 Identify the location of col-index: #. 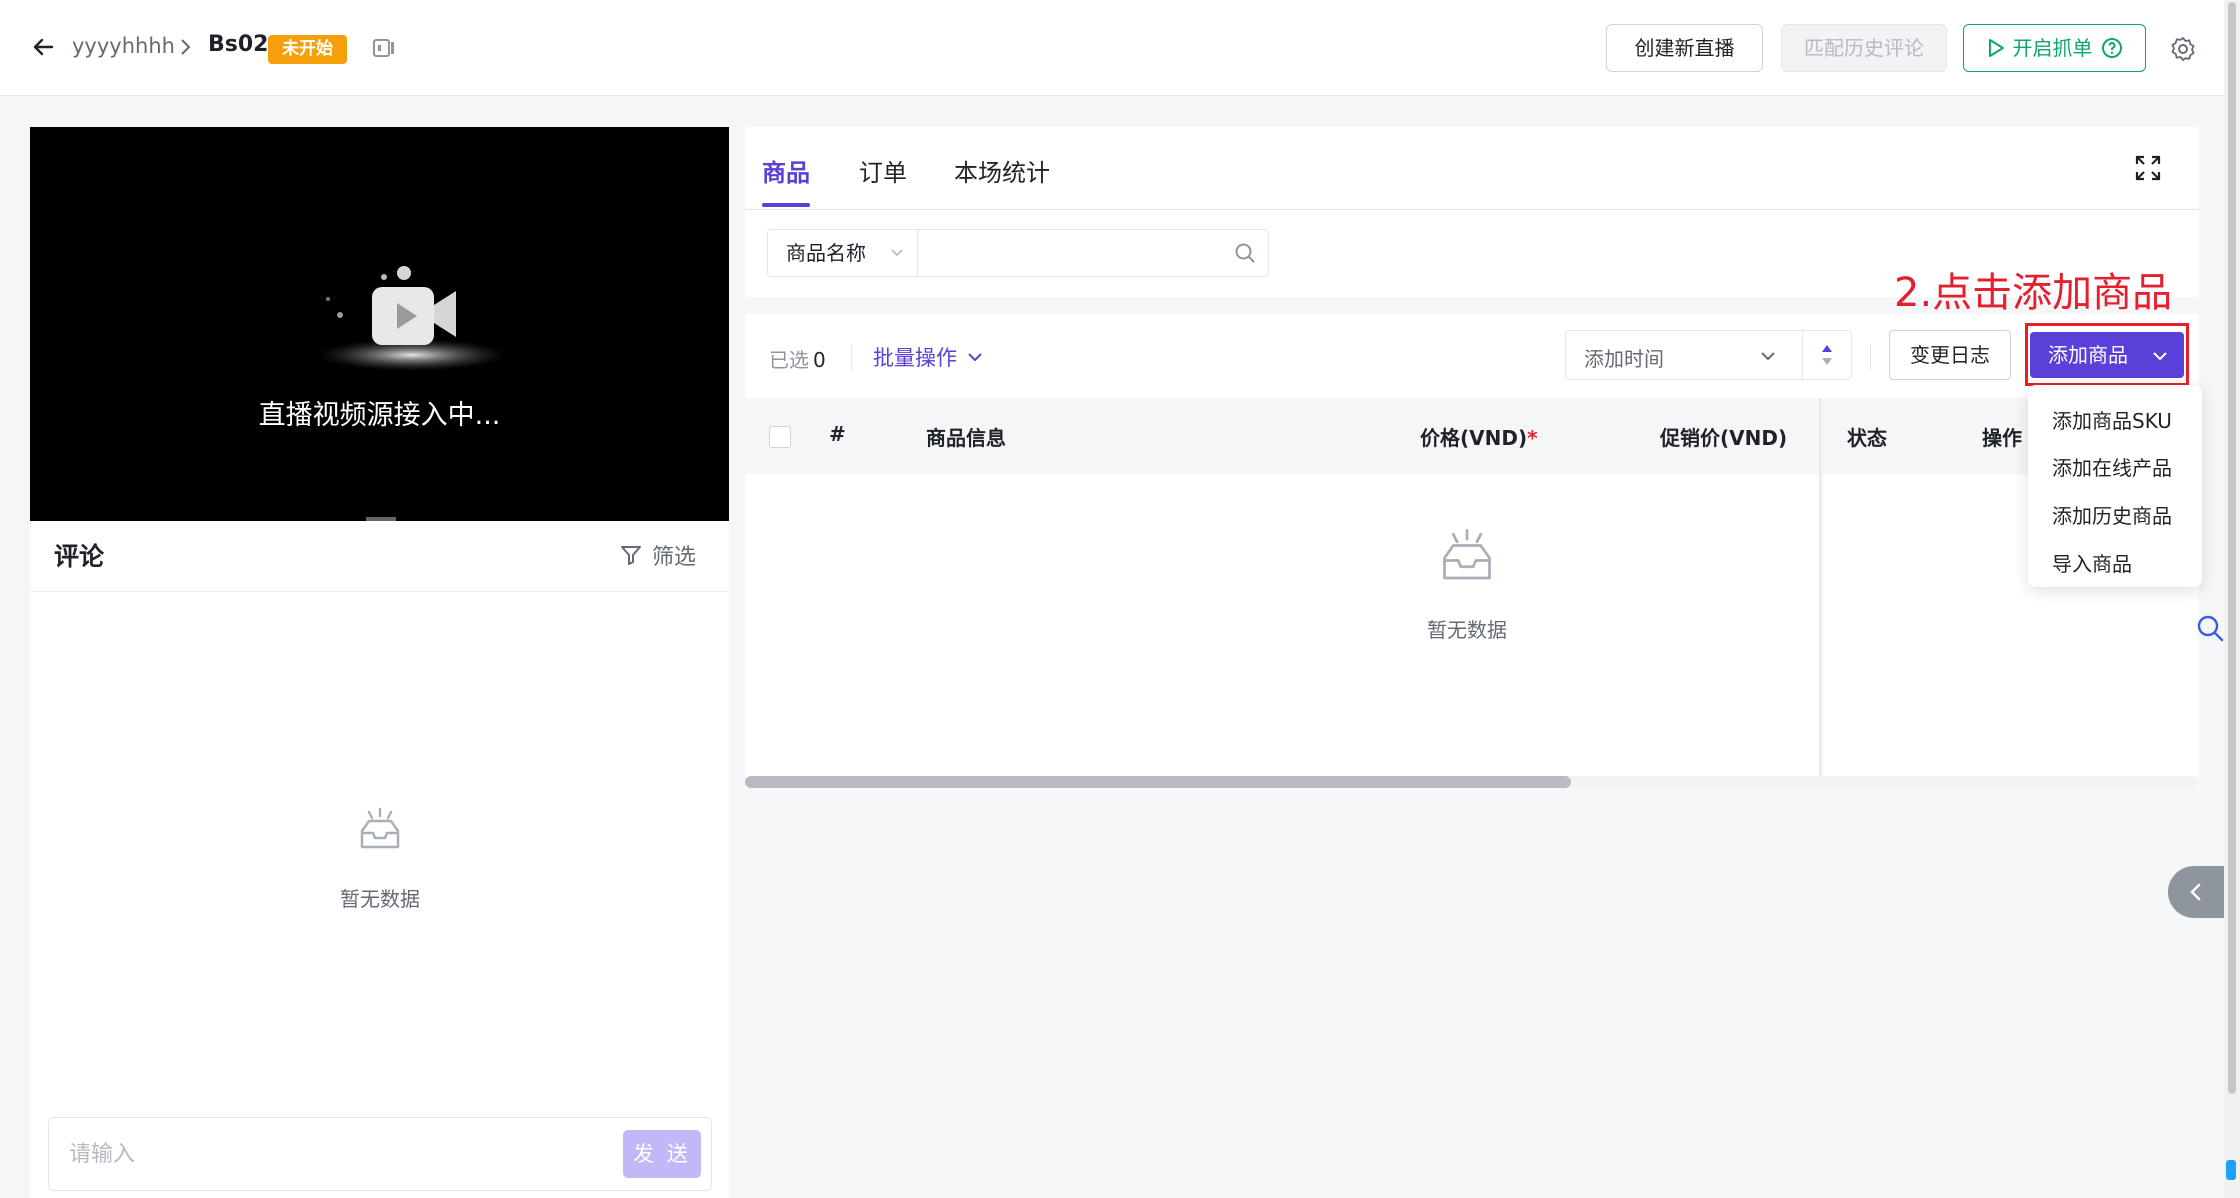
(837, 434).